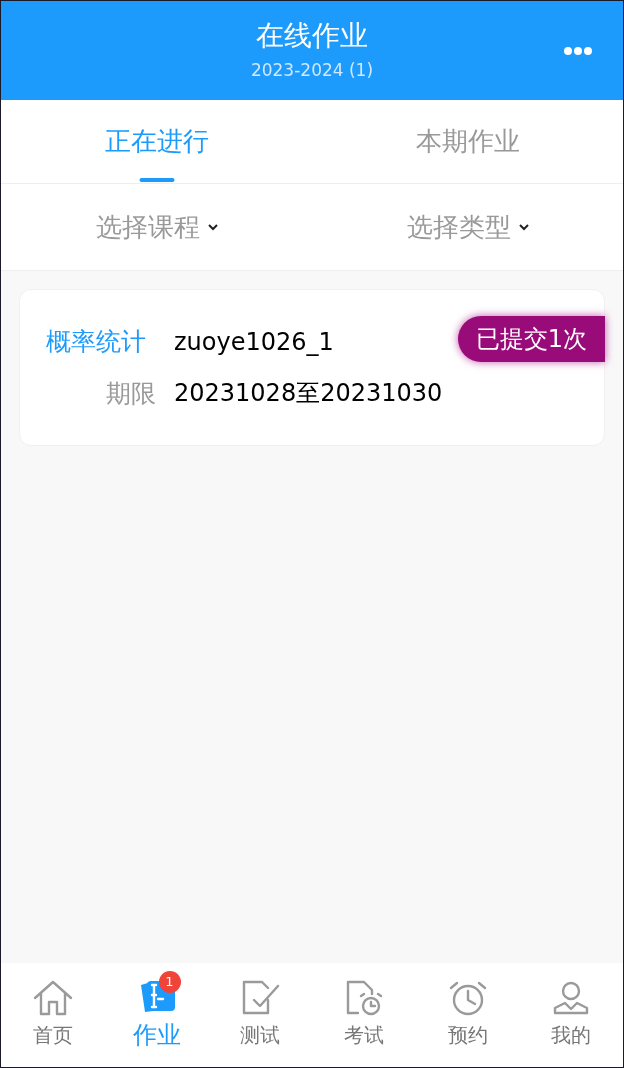 The width and height of the screenshot is (624, 1068). Describe the element at coordinates (363, 1035) in the screenshot. I see `nav-label: 考试` at that location.